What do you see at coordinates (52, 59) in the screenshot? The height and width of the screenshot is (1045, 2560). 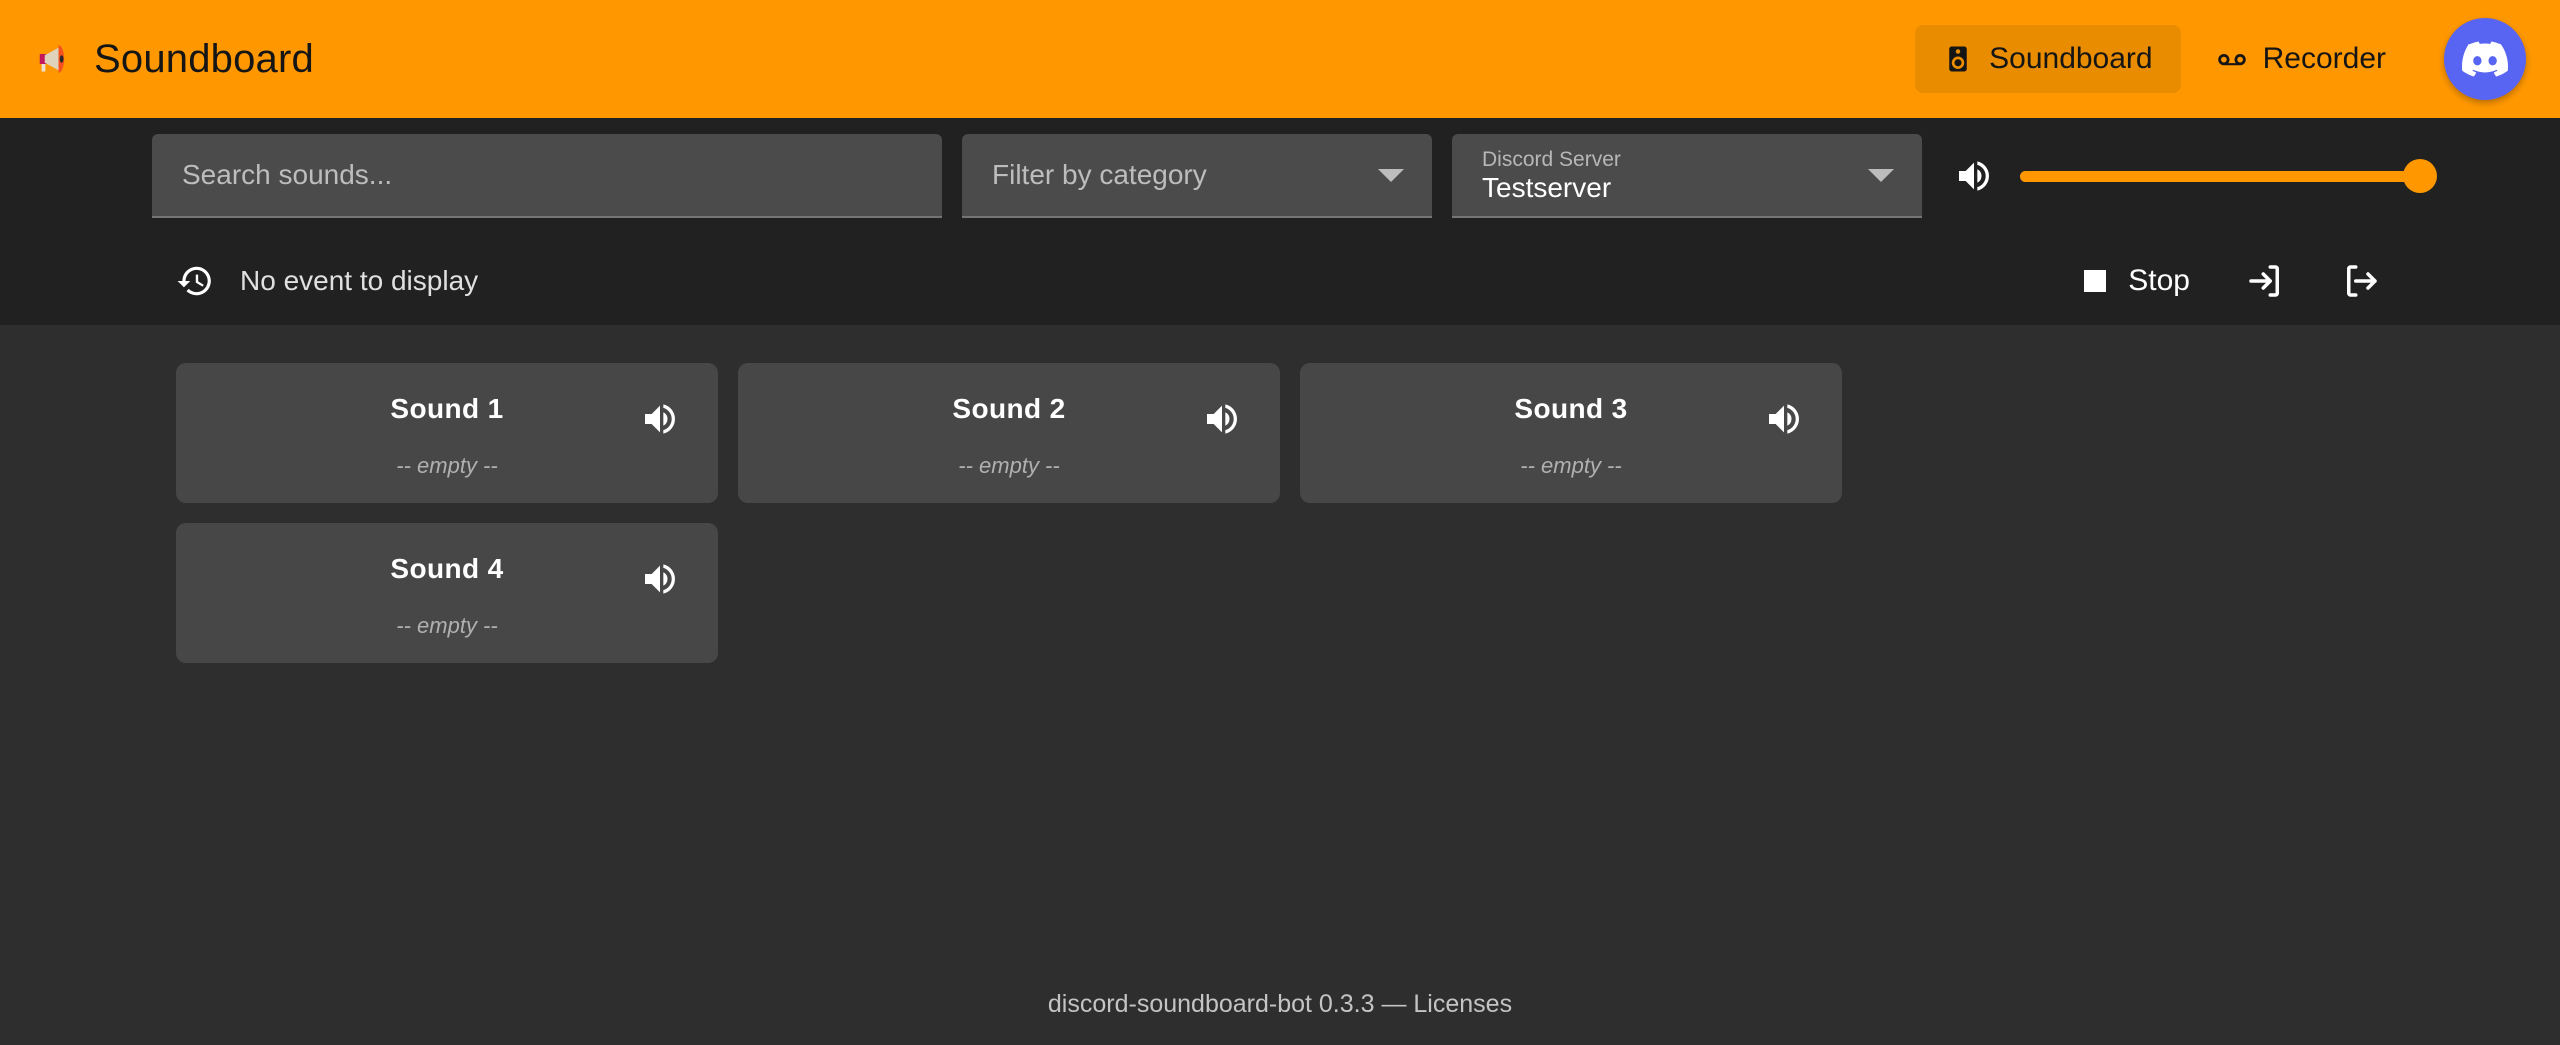 I see `megaphone-icon` at bounding box center [52, 59].